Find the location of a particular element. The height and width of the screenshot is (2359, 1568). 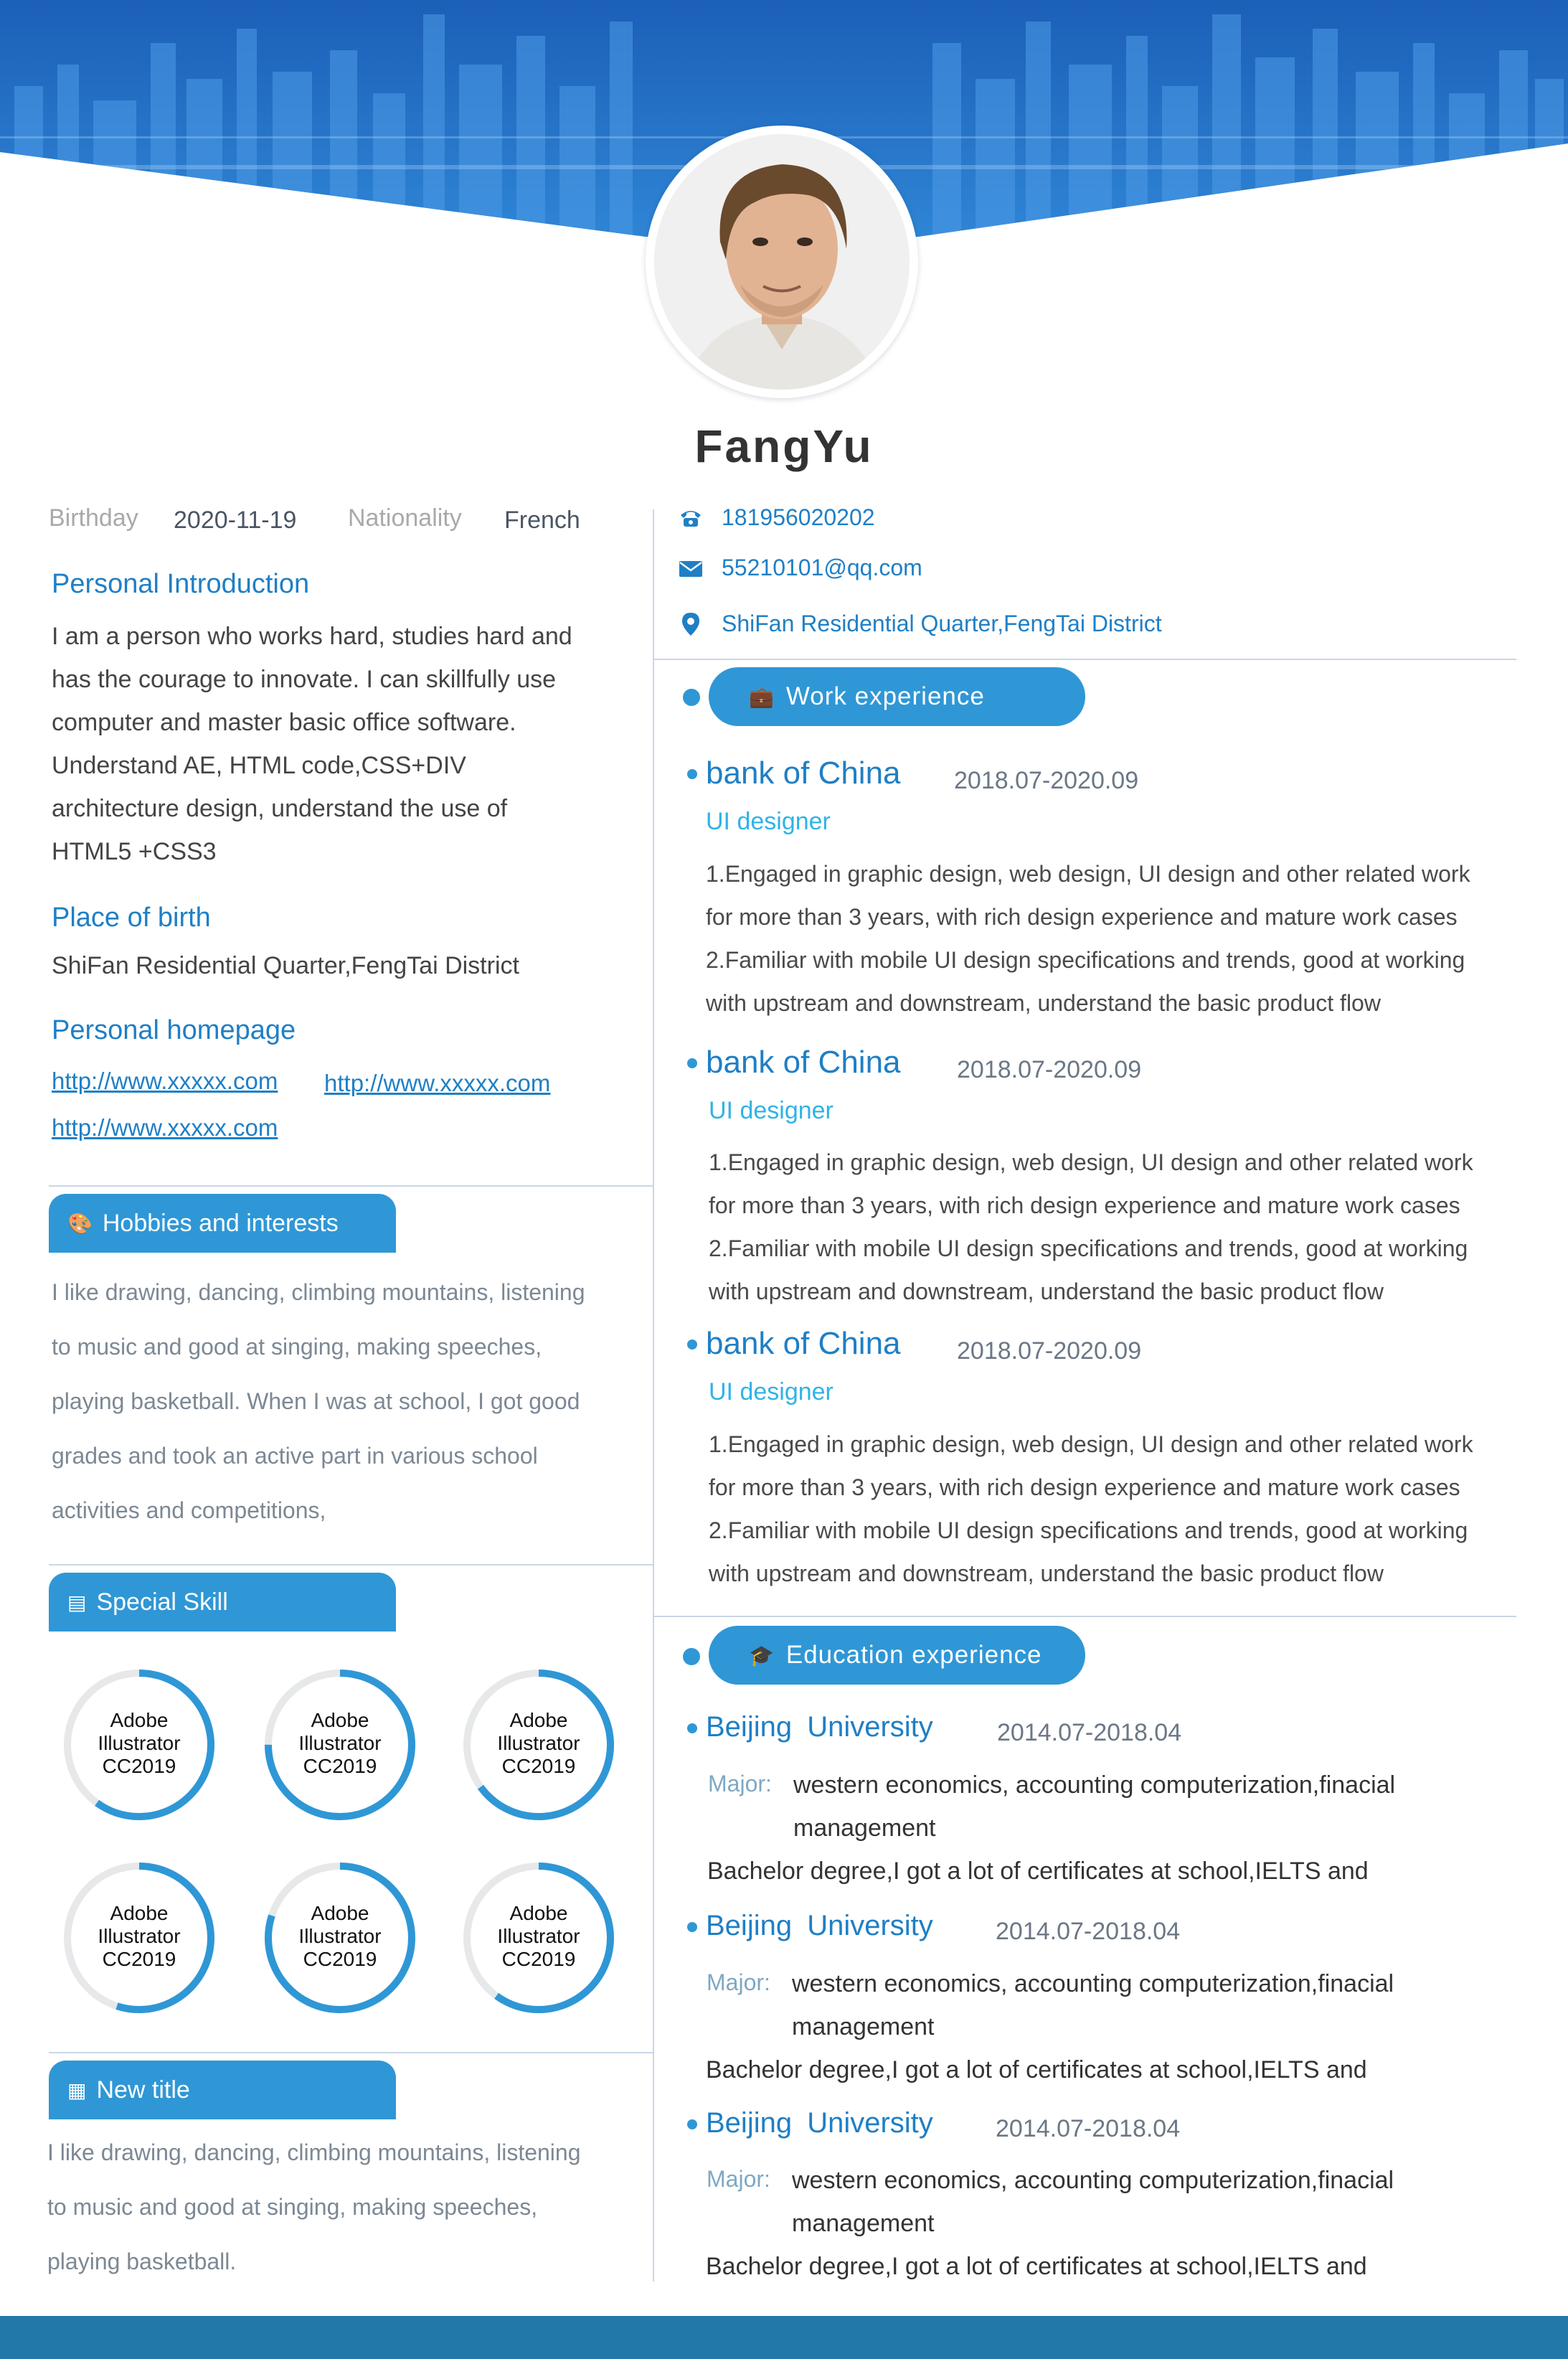

birthday-label: Birthday is located at coordinates (93, 518).